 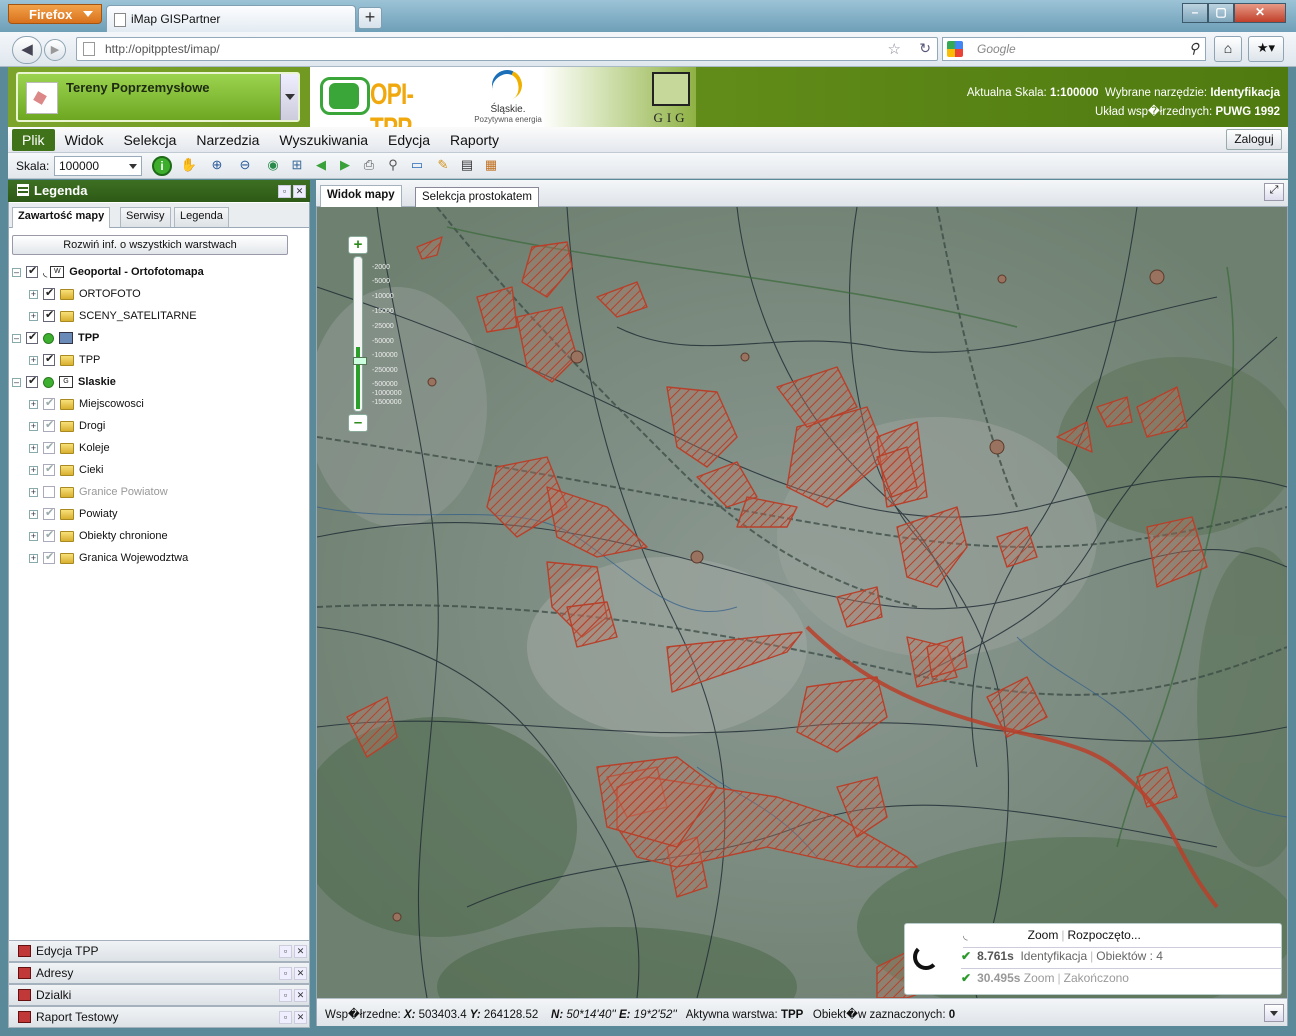 I want to click on layer-item: + Koleje, so click(x=174, y=448).